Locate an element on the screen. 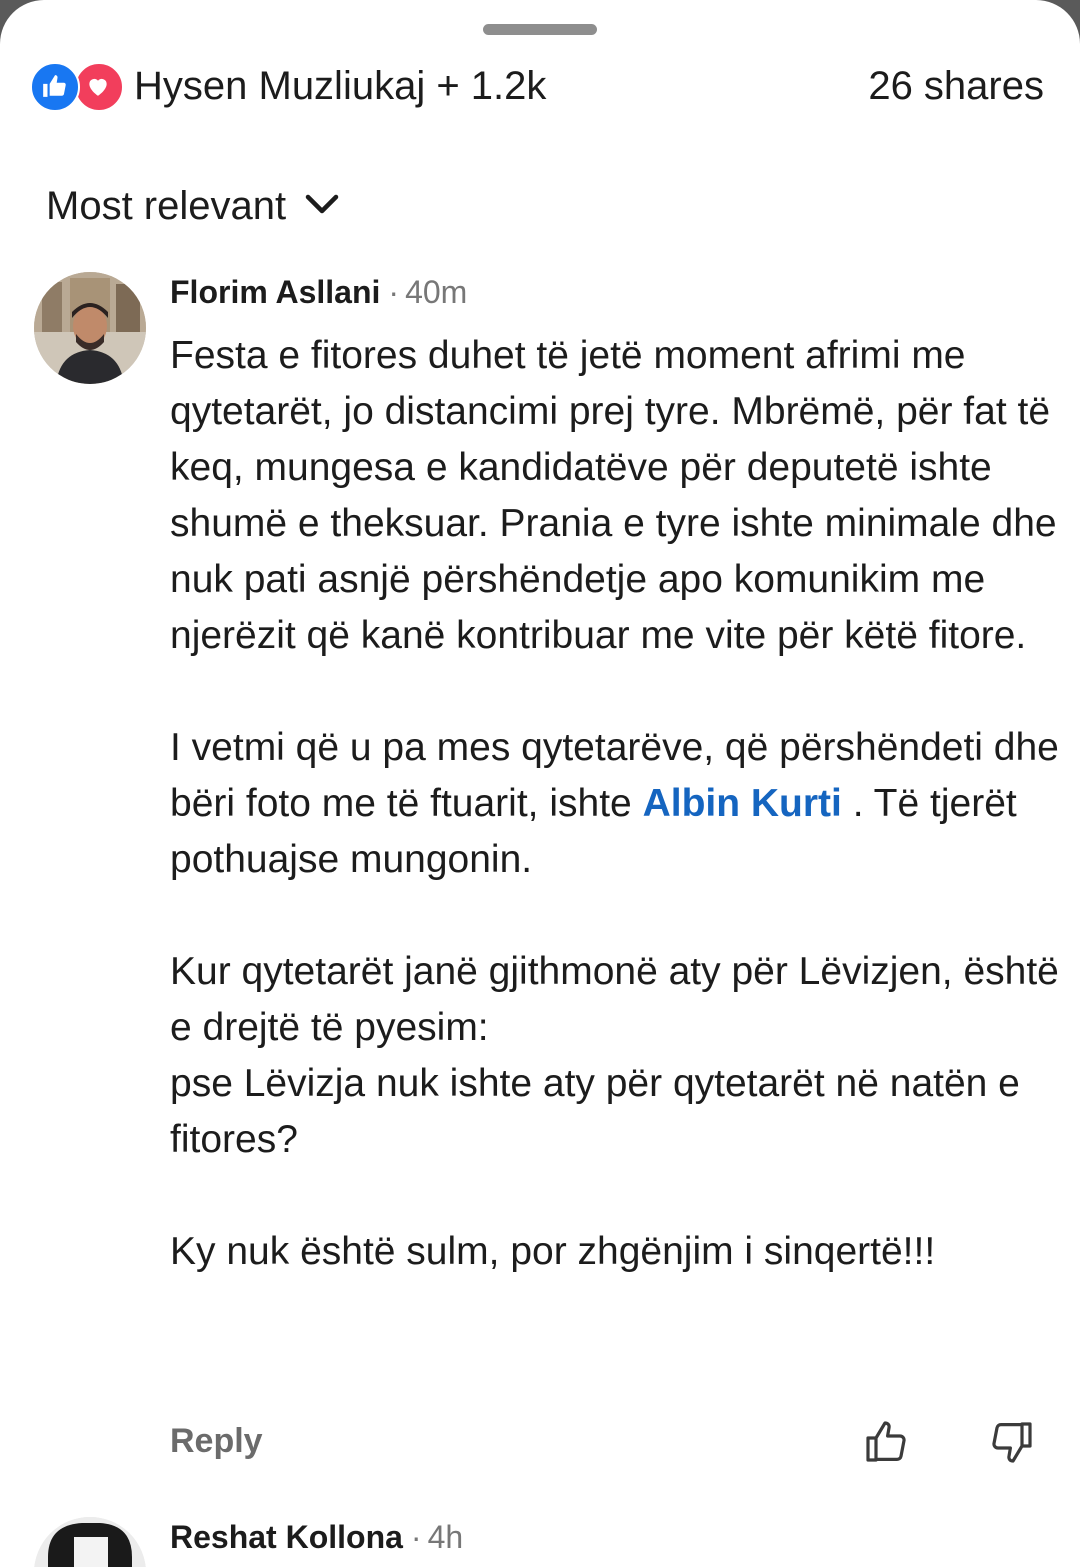 The width and height of the screenshot is (1080, 1567). reaction-icons is located at coordinates (77, 87).